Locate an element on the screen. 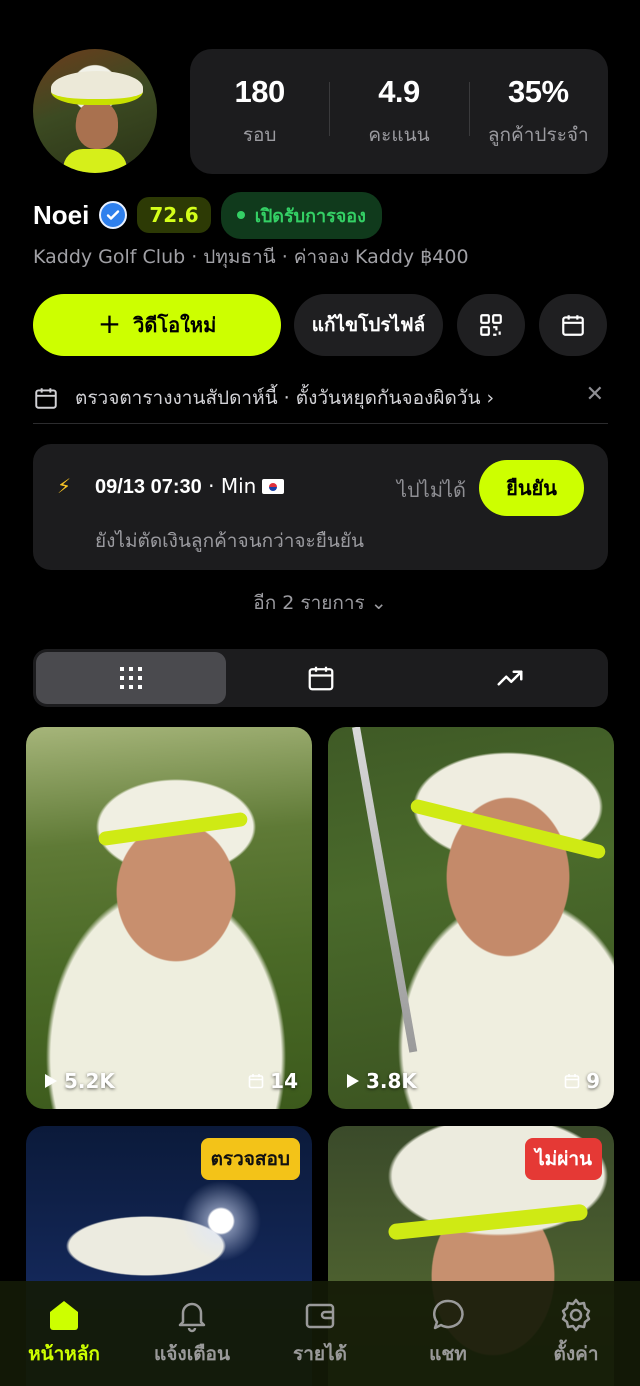 The image size is (640, 1386). show-more-link: อีก 2 รายการ ⌄ is located at coordinates (320, 603).